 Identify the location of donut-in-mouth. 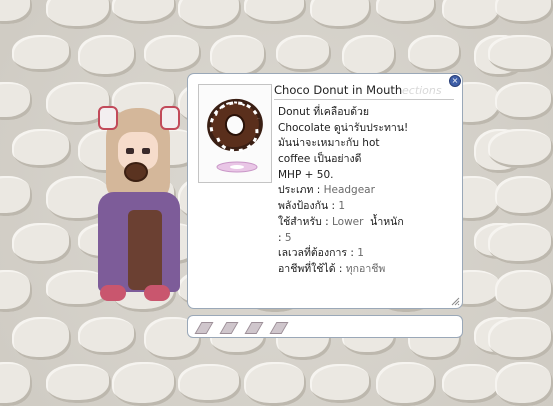
(136, 172).